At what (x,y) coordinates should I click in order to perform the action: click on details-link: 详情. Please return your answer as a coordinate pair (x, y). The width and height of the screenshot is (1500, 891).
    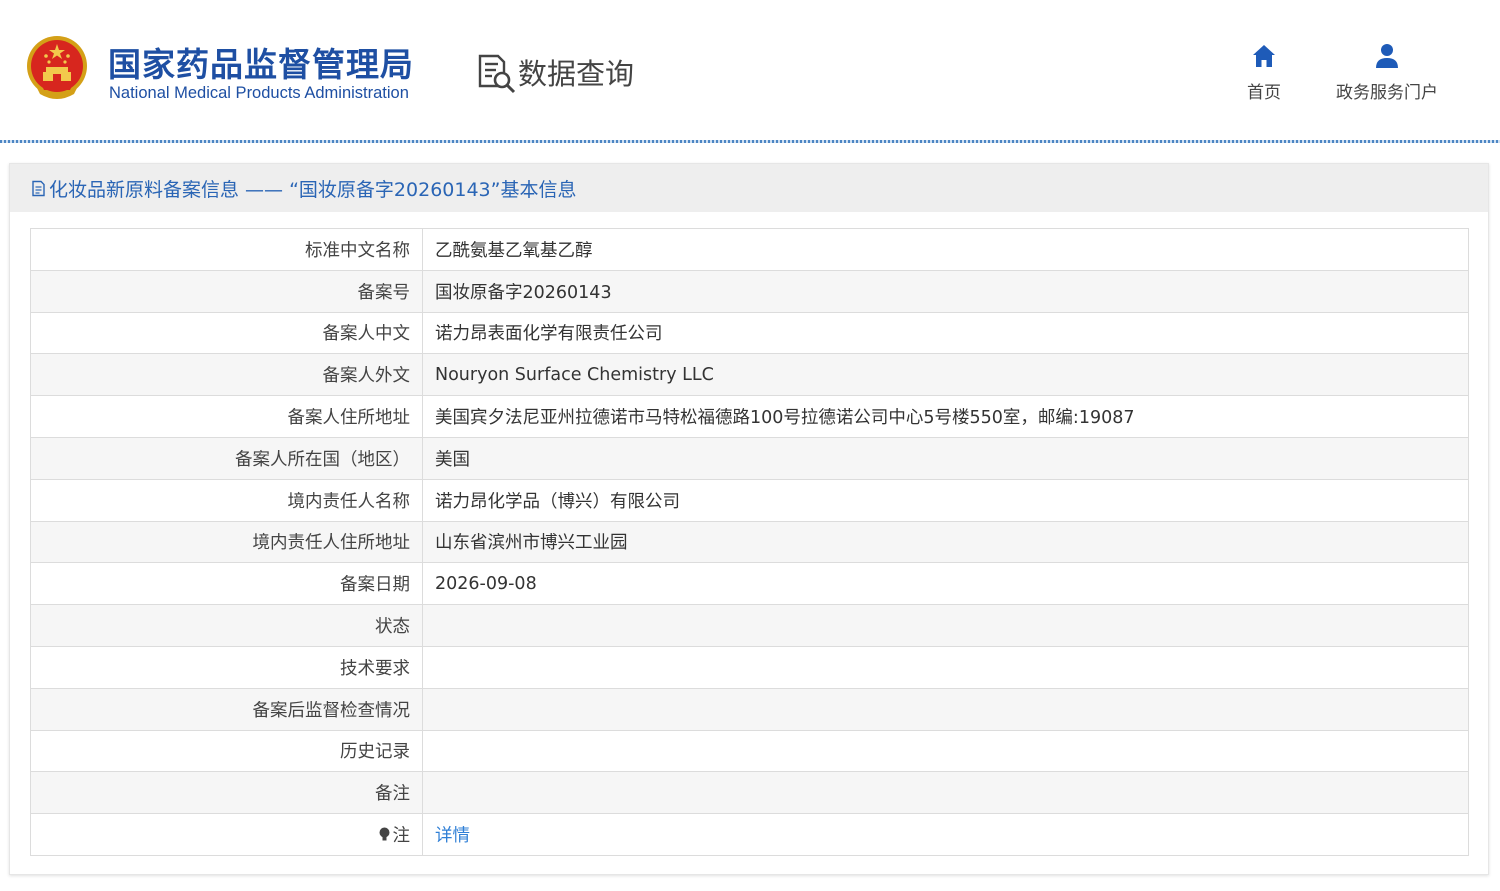
    Looking at the image, I should click on (452, 836).